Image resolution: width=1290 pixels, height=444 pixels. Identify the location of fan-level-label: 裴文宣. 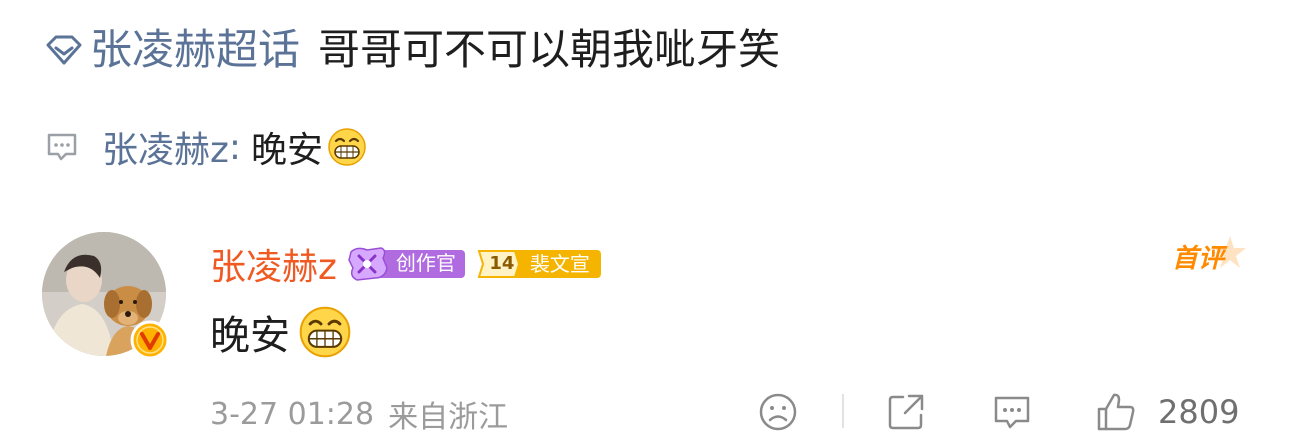
(559, 264).